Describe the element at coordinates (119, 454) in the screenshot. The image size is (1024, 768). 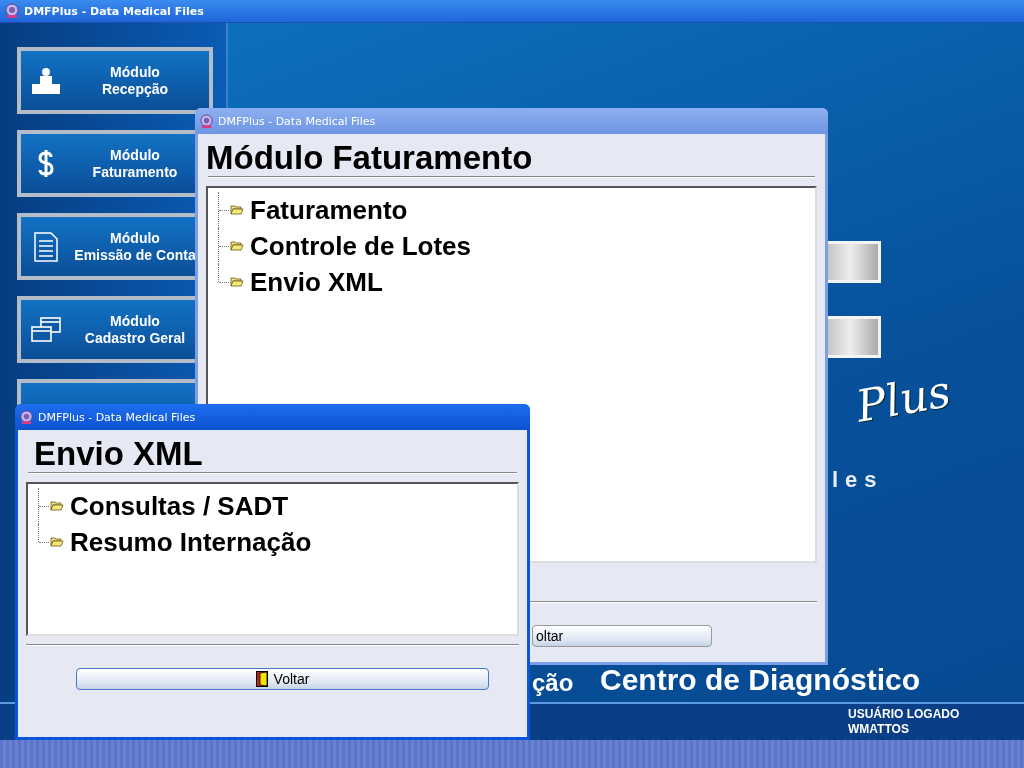
I see `dialog-heading: Envio XML` at that location.